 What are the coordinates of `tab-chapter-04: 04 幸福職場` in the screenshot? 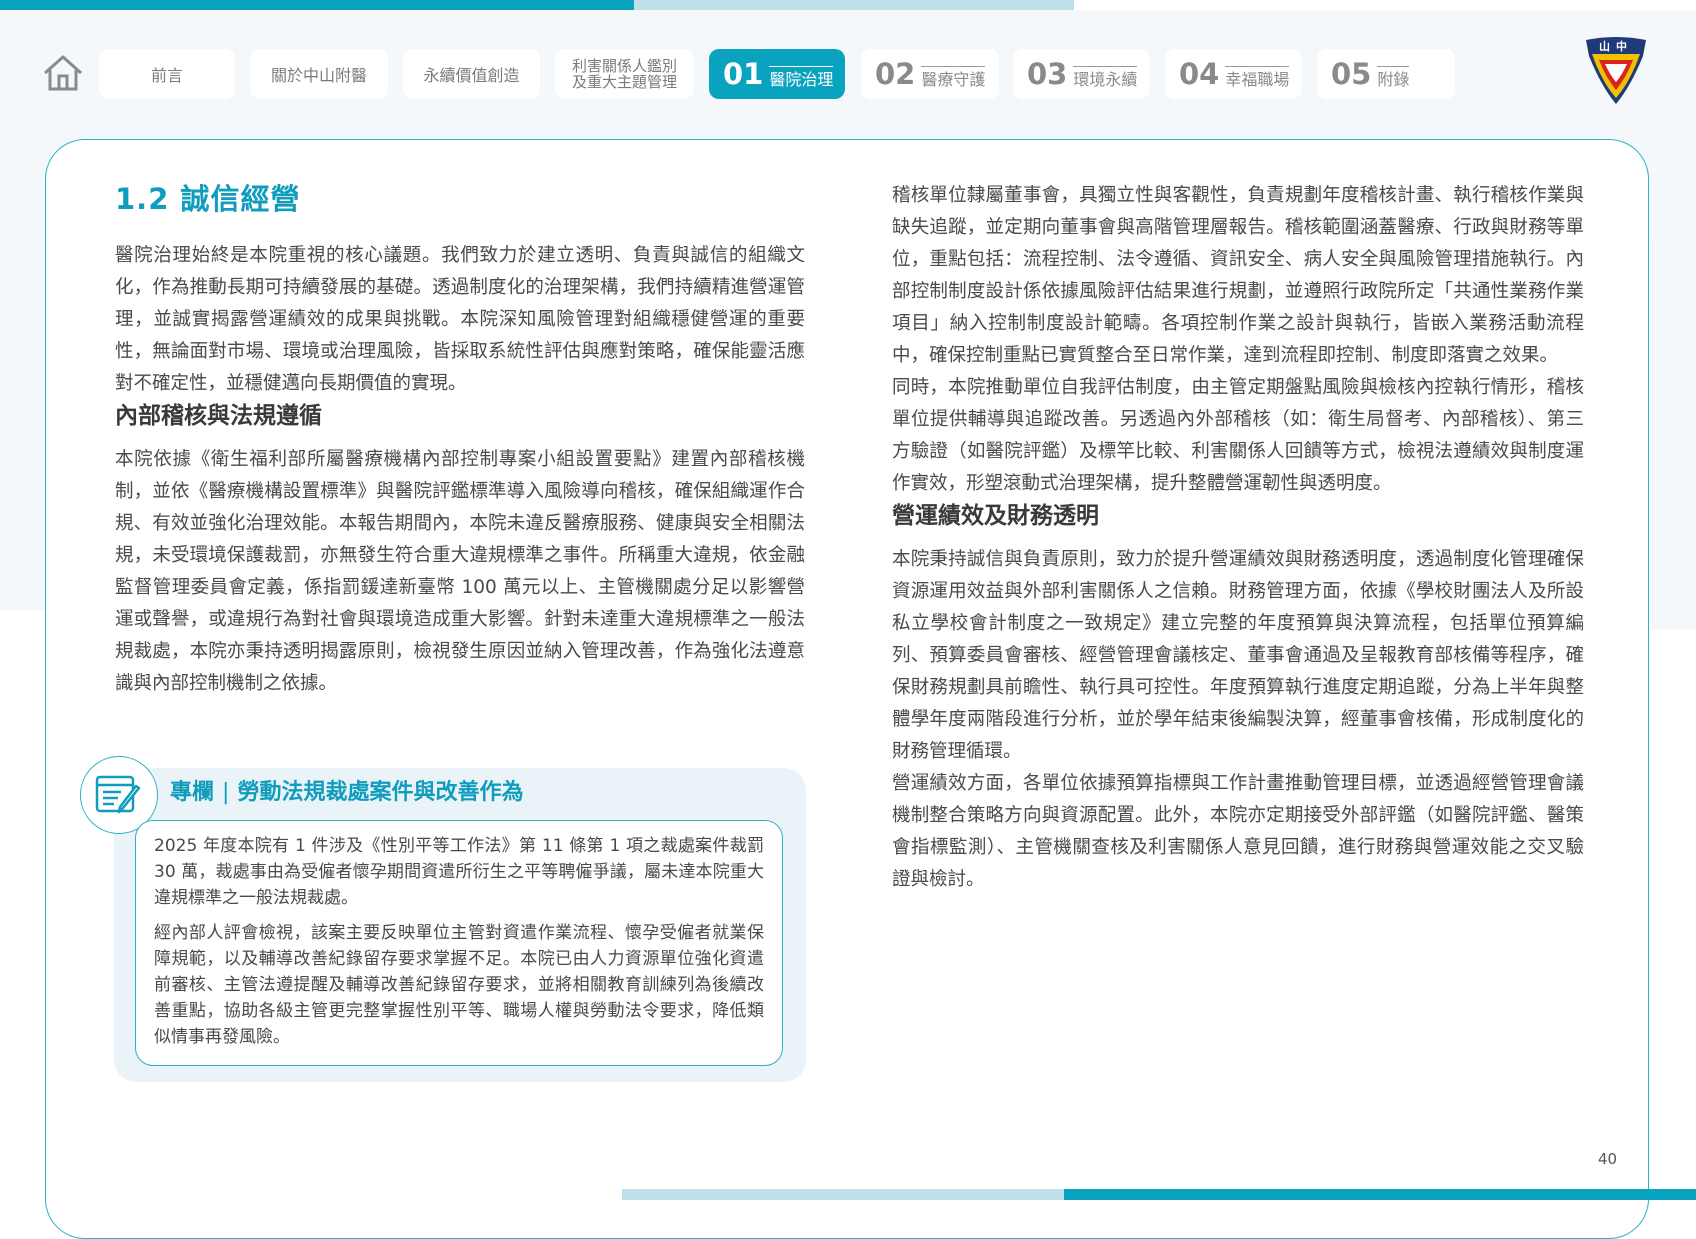 It's located at (1233, 74).